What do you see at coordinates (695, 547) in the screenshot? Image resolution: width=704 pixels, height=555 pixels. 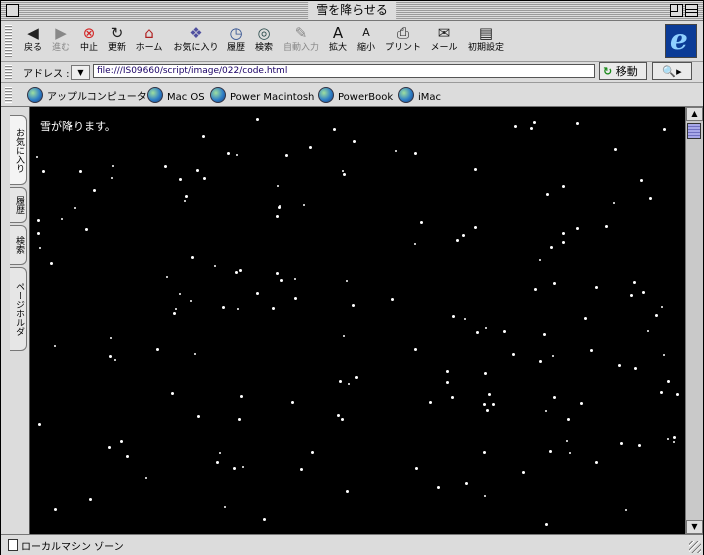 I see `resize-grip` at bounding box center [695, 547].